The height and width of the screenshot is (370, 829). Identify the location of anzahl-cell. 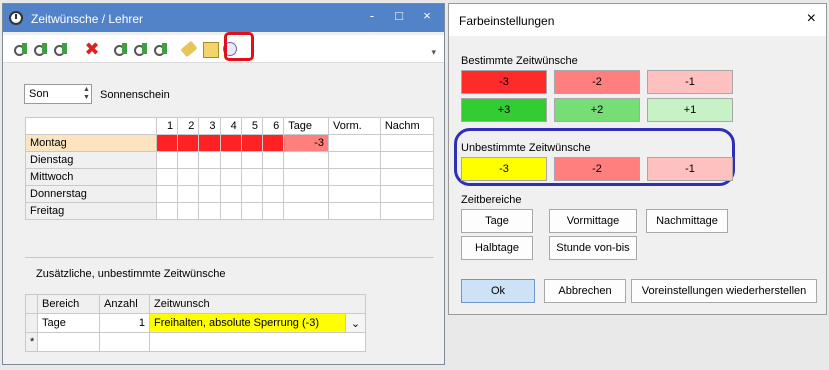
(124, 342).